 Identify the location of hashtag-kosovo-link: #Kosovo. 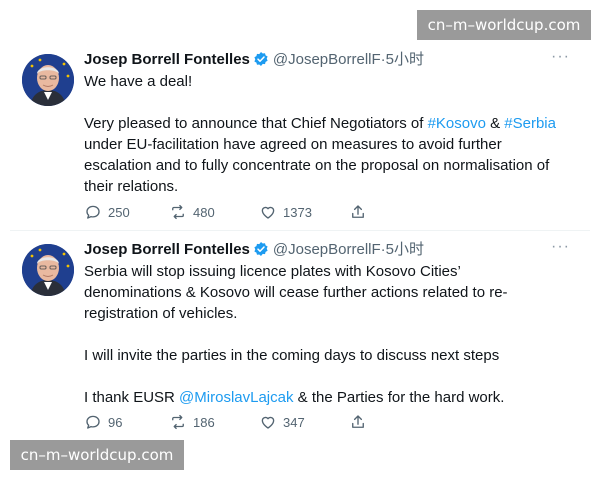
(457, 123).